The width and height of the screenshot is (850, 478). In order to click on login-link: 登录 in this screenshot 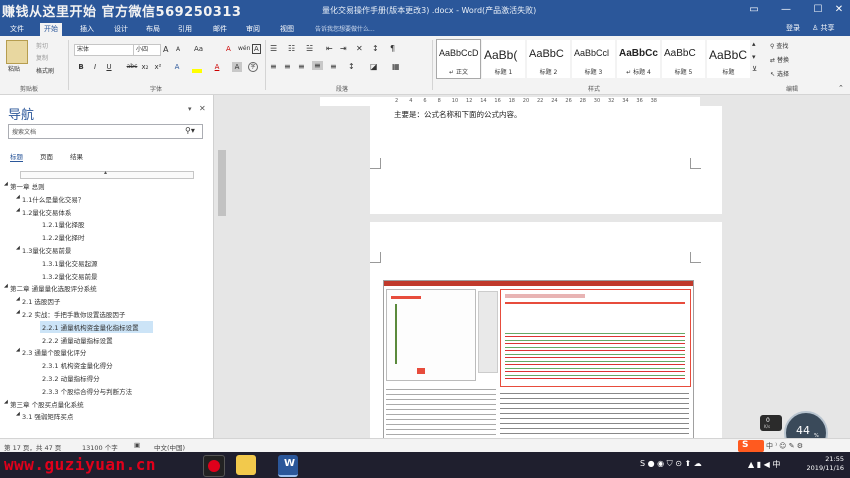, I will do `click(793, 28)`.